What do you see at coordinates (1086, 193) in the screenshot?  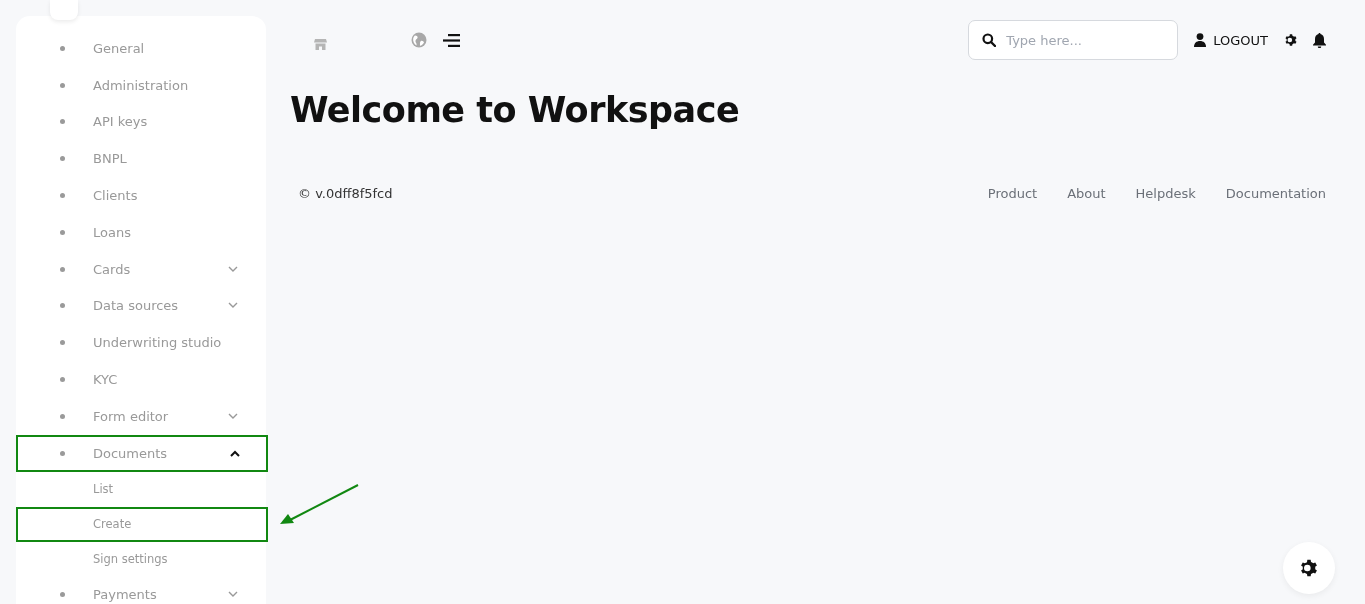 I see `footer-link: About` at bounding box center [1086, 193].